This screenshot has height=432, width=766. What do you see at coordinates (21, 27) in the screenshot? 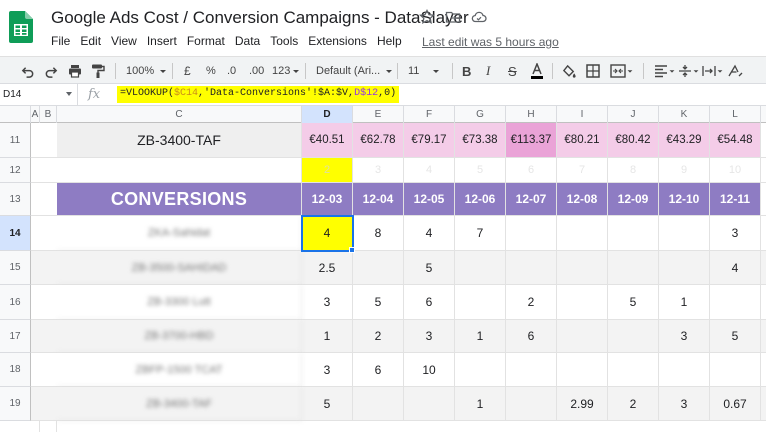
I see `google-sheets-logo-icon` at bounding box center [21, 27].